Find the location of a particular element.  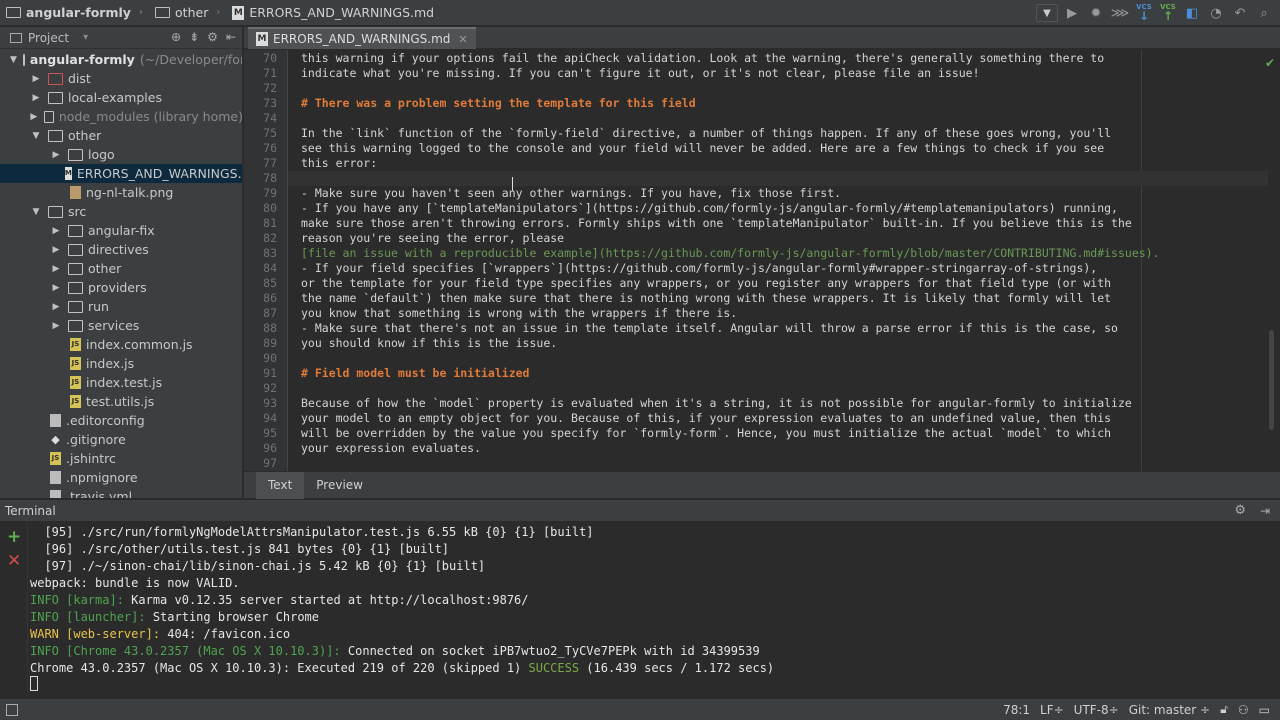

line-number: 96 is located at coordinates (270, 448).